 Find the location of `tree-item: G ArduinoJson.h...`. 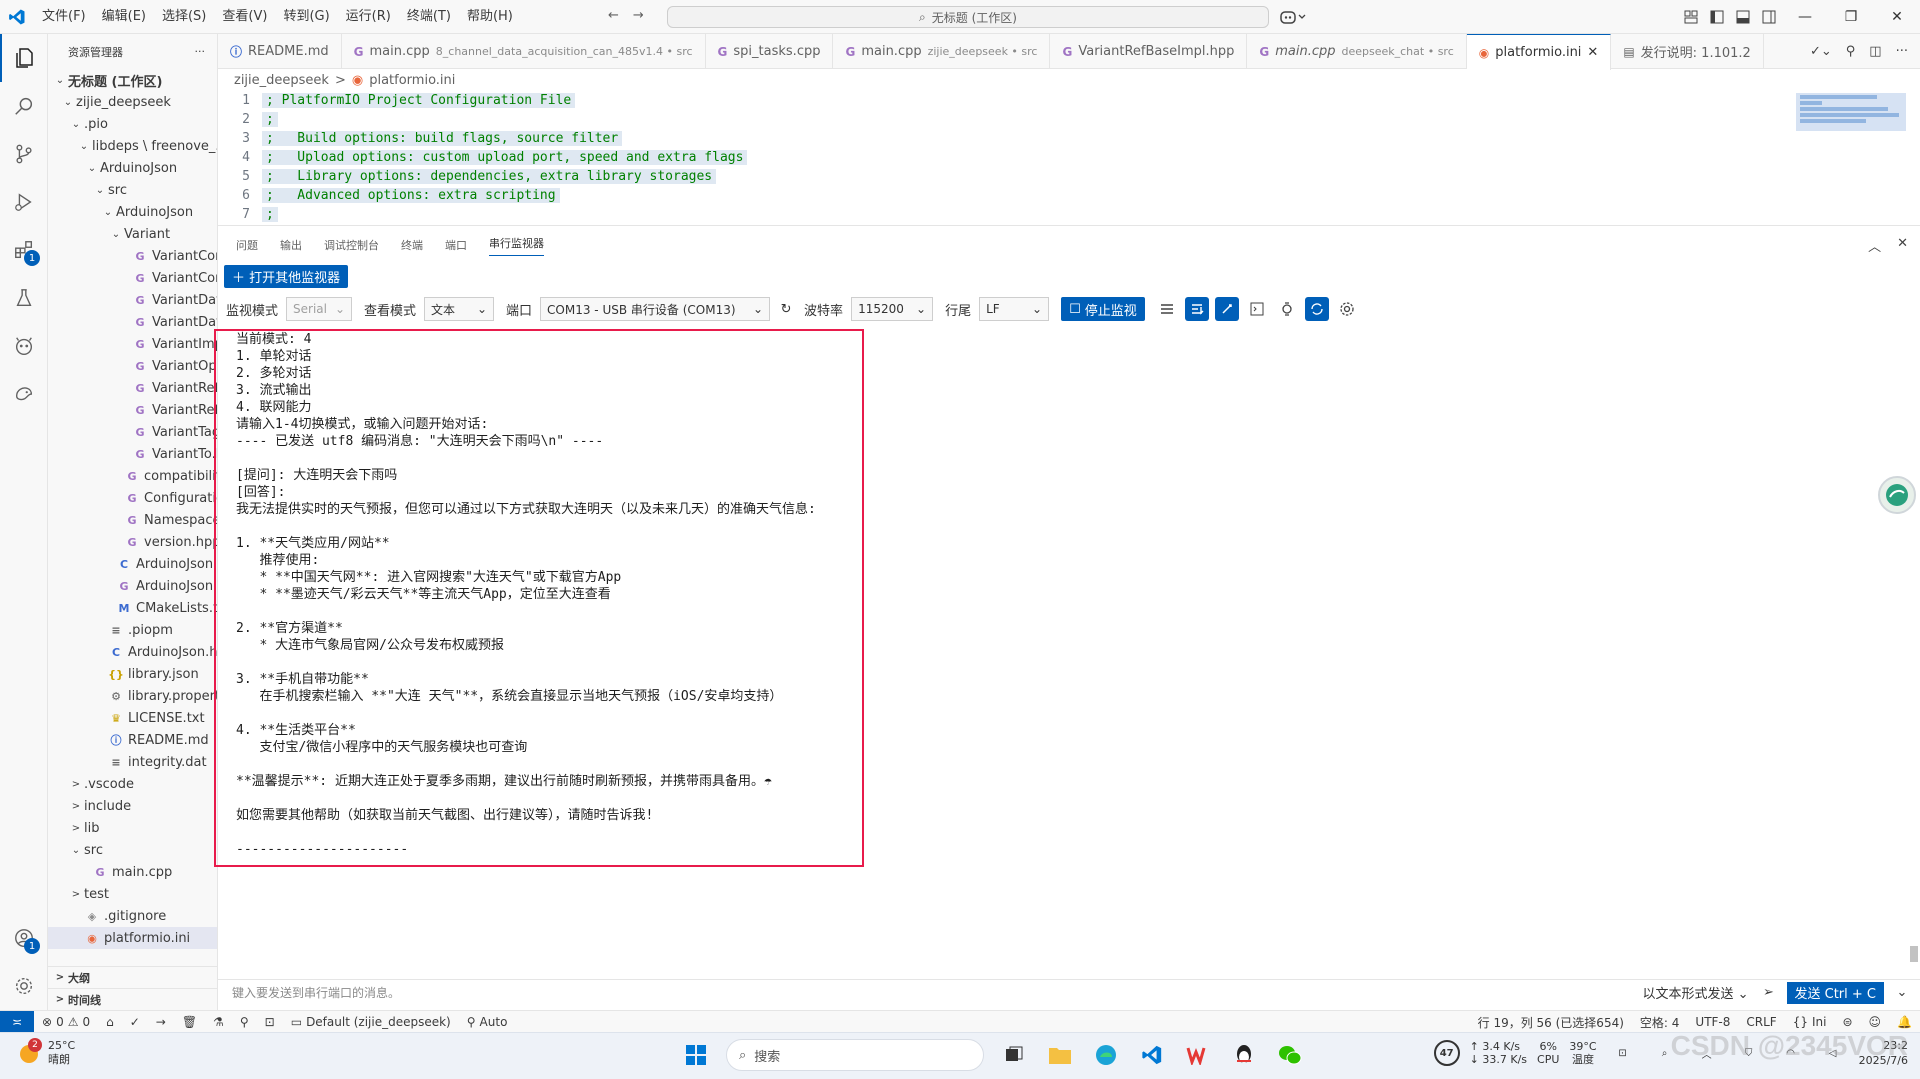

tree-item: G ArduinoJson.h... is located at coordinates (132, 586).